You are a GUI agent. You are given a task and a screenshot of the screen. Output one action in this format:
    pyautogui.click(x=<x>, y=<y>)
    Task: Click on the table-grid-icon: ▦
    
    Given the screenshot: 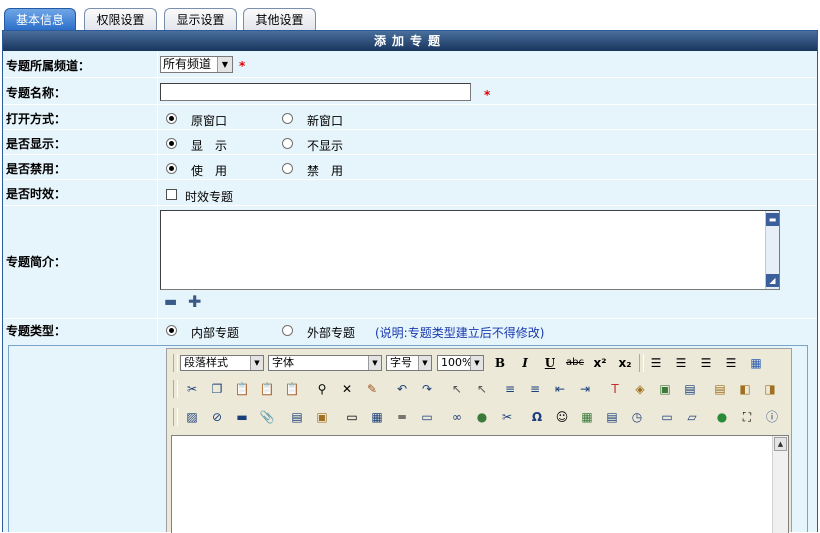 What is the action you would take?
    pyautogui.click(x=756, y=363)
    